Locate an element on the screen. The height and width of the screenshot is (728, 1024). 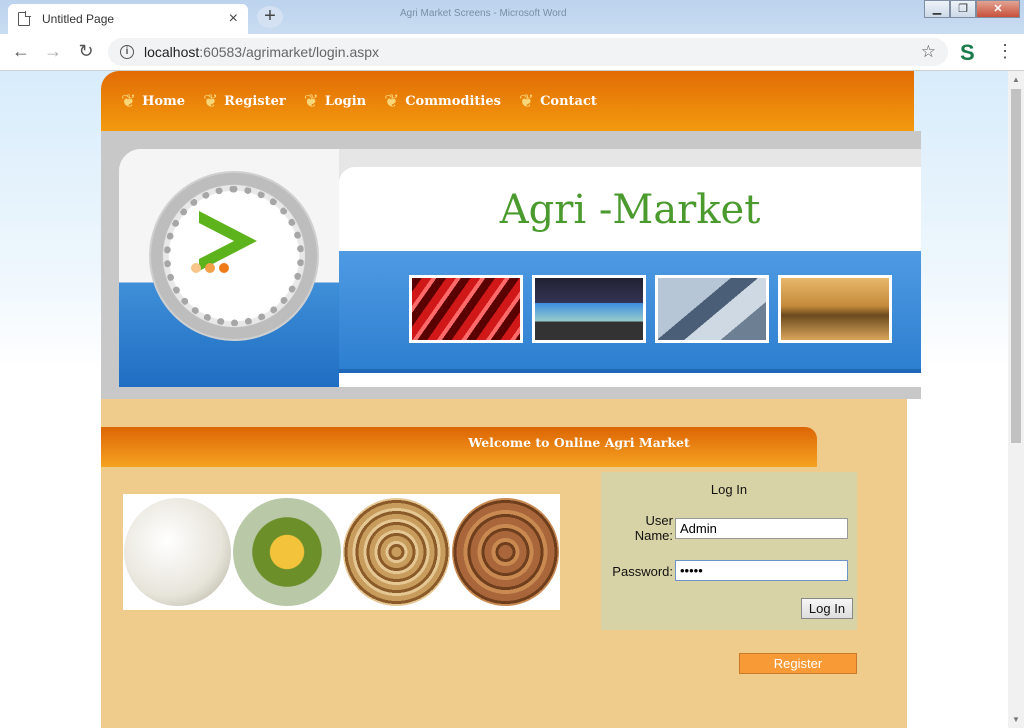
window-title: Agri Market Screens - Microsoft Word is located at coordinates (483, 13).